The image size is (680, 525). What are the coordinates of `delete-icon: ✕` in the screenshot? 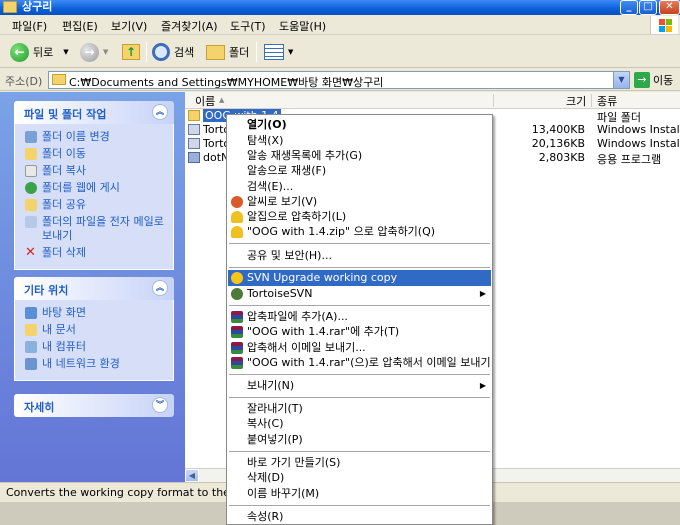 It's located at (30, 252).